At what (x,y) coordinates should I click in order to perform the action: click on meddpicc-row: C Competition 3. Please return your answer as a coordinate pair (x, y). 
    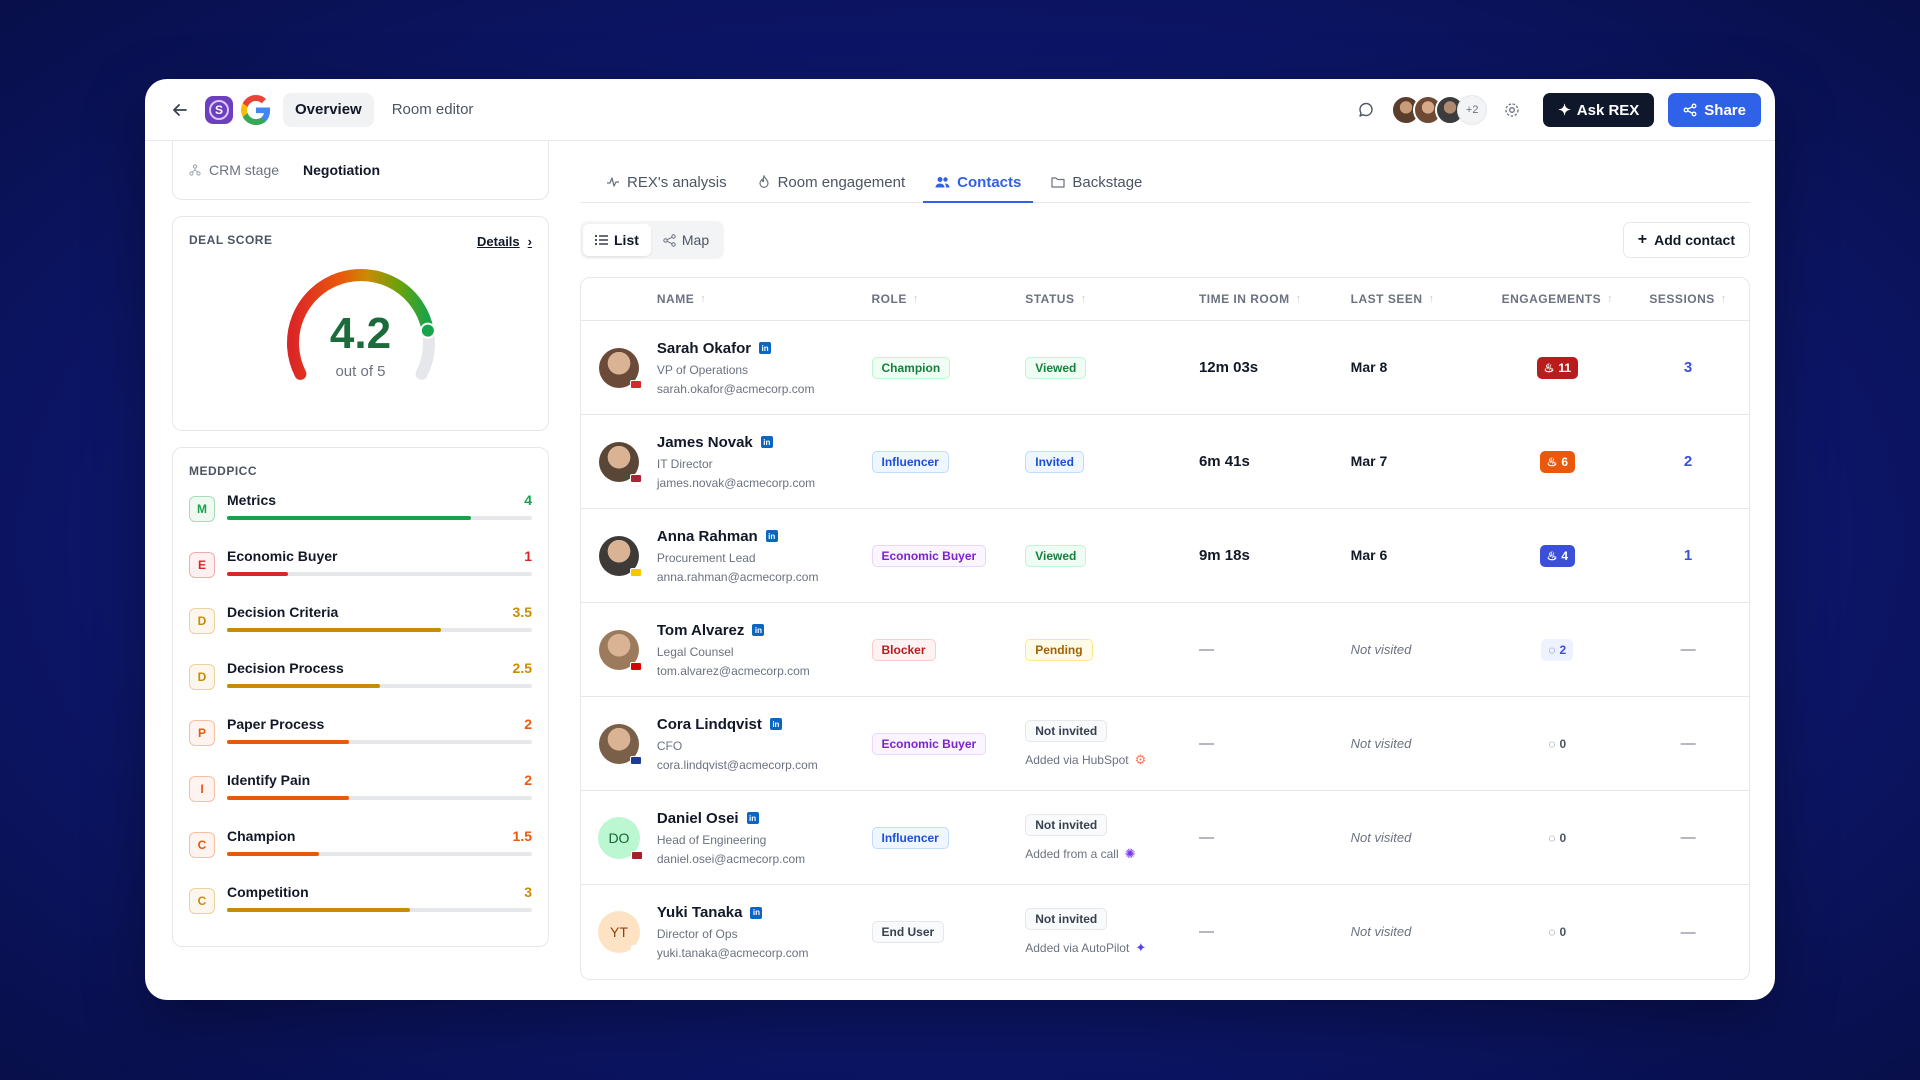
    Looking at the image, I should click on (360, 910).